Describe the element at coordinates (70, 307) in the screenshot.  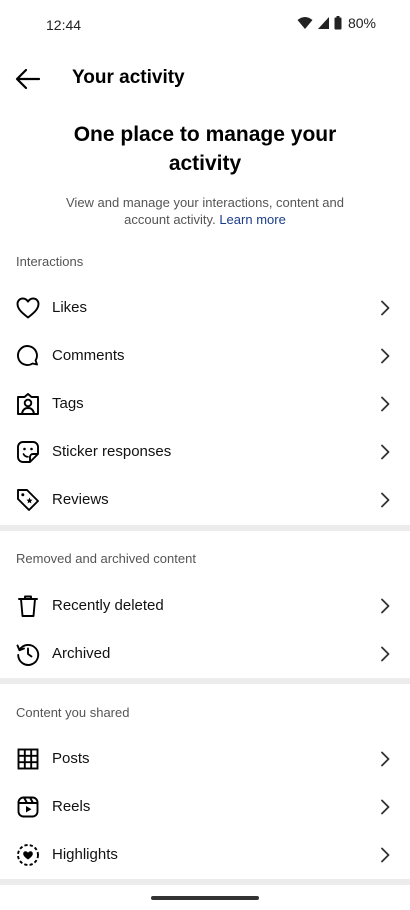
I see `row-label: Likes` at that location.